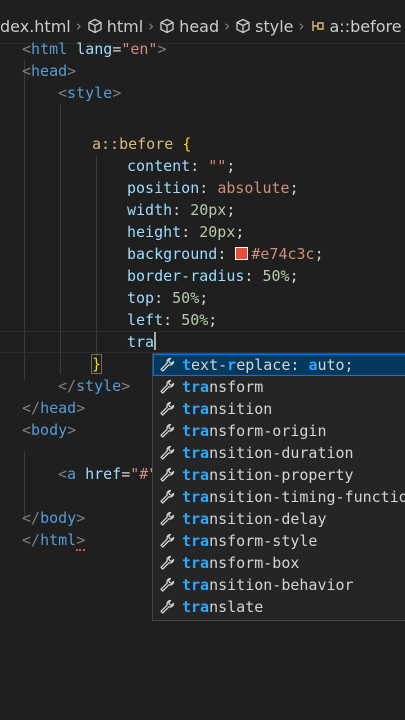 The height and width of the screenshot is (720, 405). What do you see at coordinates (279, 585) in the screenshot?
I see `suggestion-item: transition-behavior` at bounding box center [279, 585].